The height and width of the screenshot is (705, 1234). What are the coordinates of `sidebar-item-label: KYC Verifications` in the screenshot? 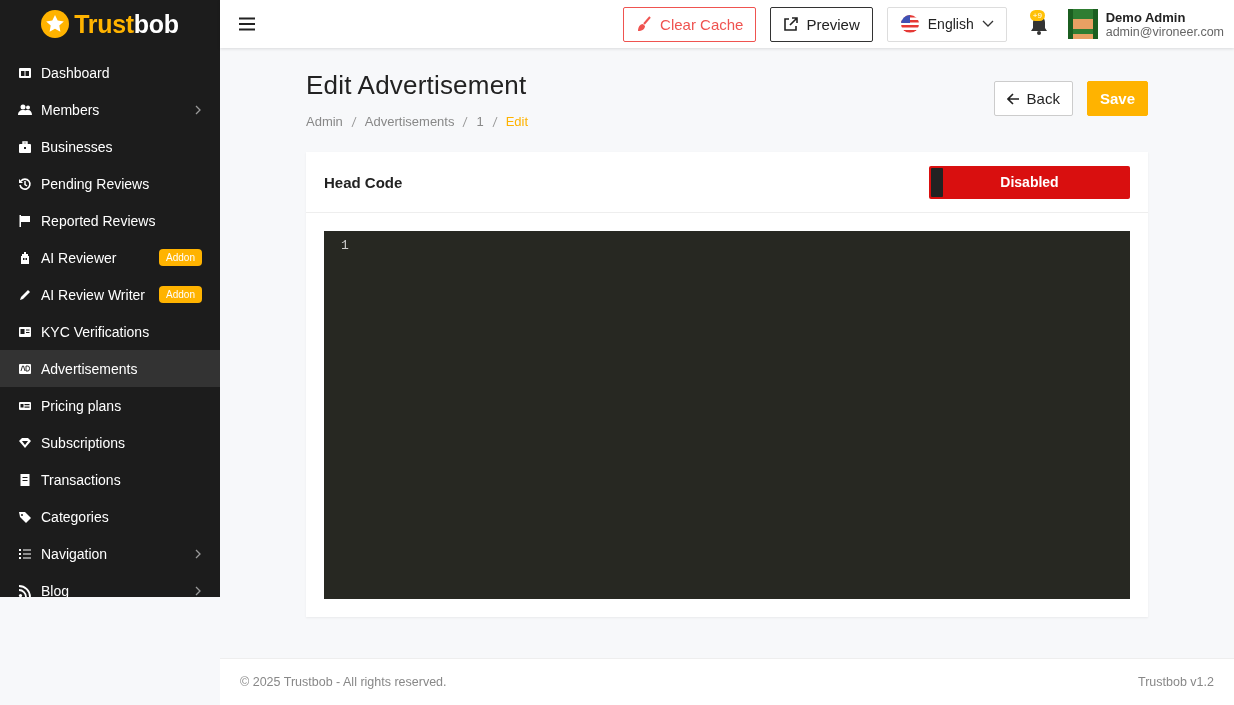 It's located at (96, 331).